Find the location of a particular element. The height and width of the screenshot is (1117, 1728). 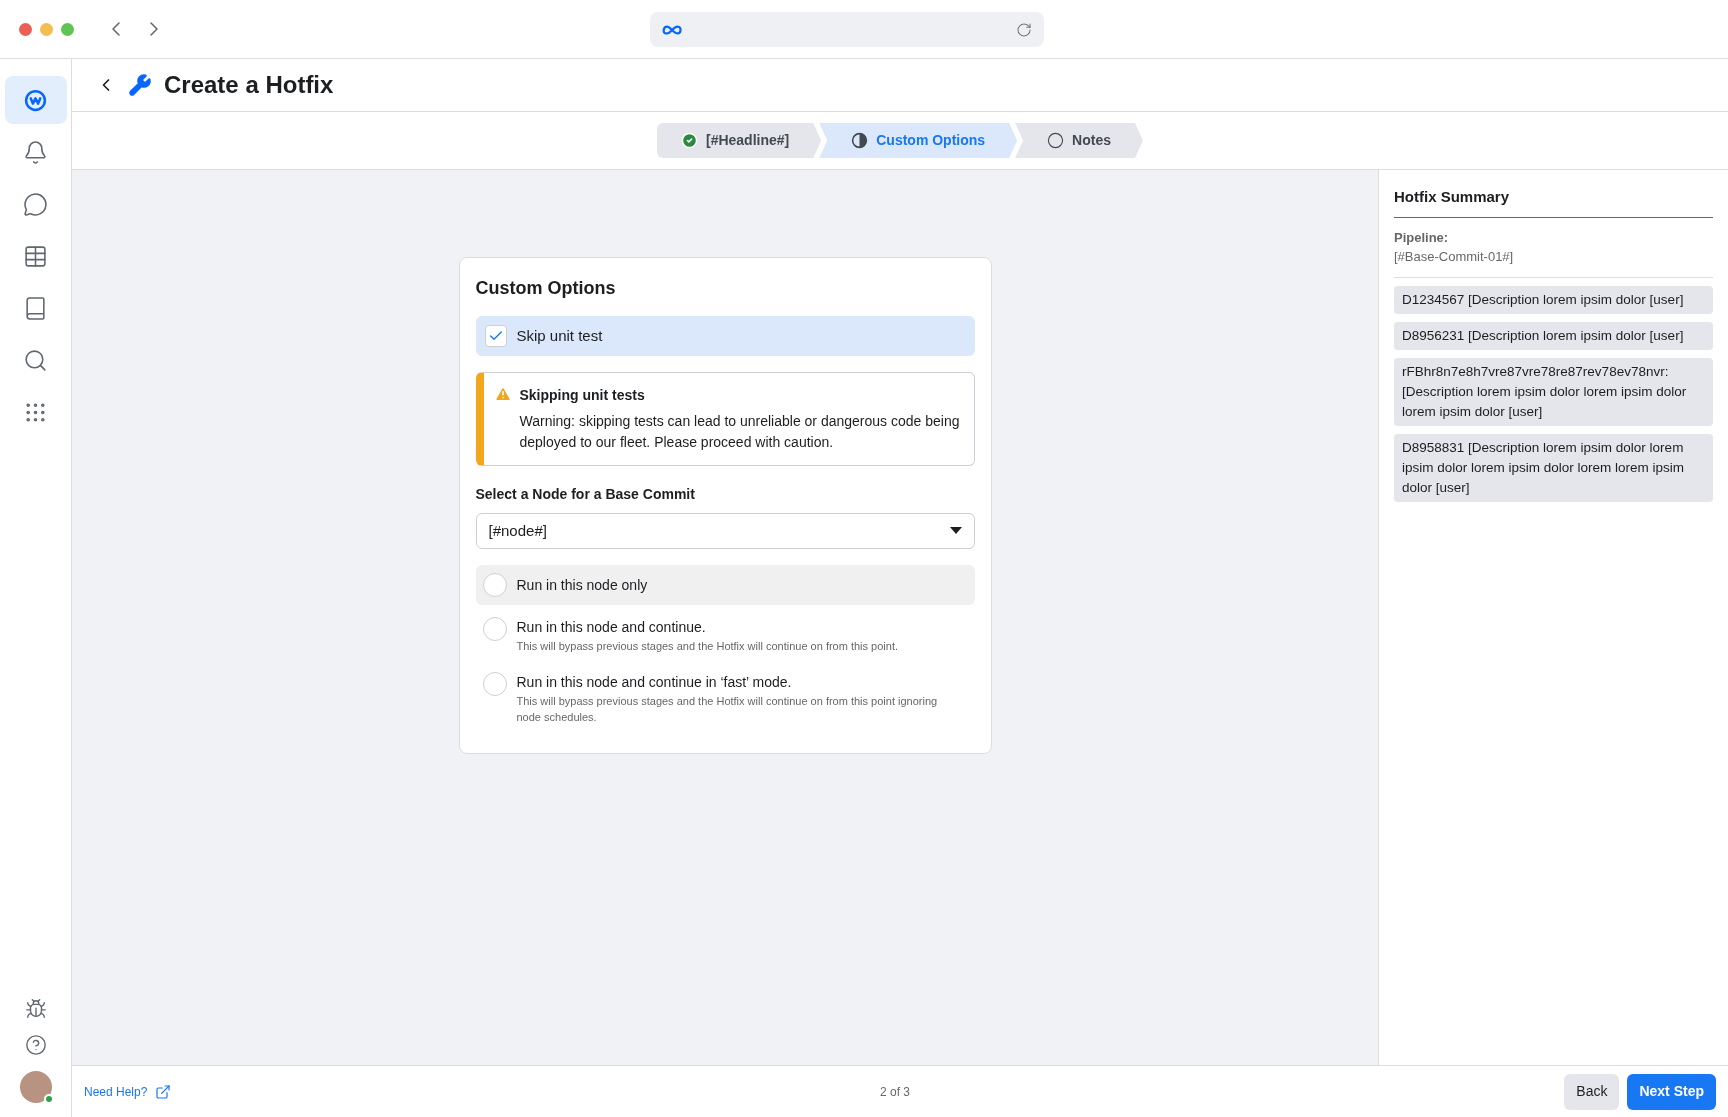

radio-label: Run in this node and continue. is located at coordinates (611, 627).